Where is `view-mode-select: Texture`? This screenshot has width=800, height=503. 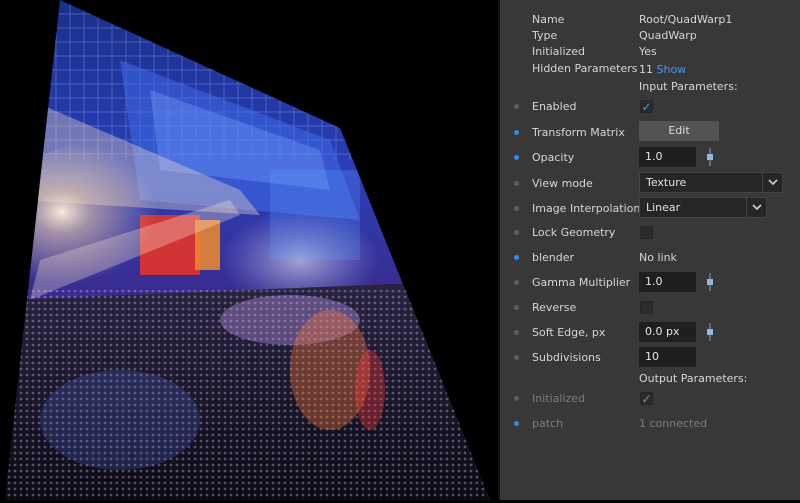
view-mode-select: Texture is located at coordinates (711, 182).